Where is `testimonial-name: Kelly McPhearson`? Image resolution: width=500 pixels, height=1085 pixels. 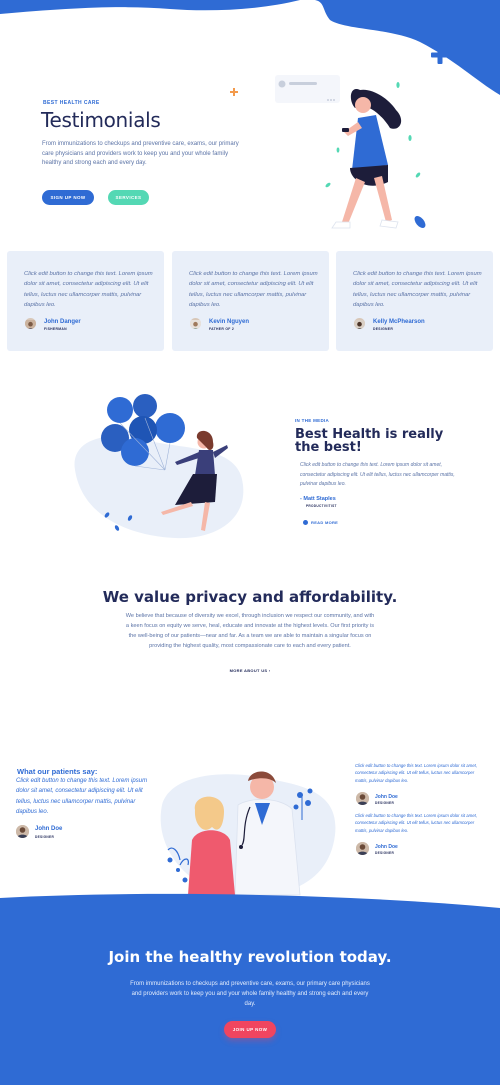
testimonial-name: Kelly McPhearson is located at coordinates (399, 322).